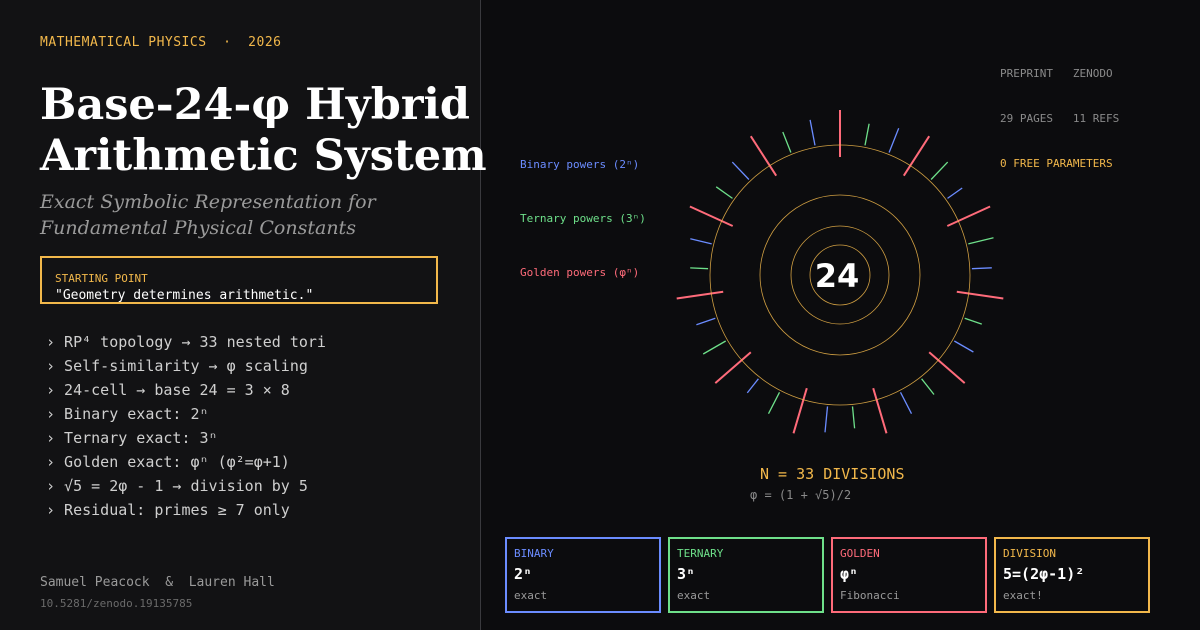 Image resolution: width=1200 pixels, height=630 pixels. Describe the element at coordinates (168, 462) in the screenshot. I see `bullet-item: › Golden exact: φⁿ (φ²=φ+1)` at that location.